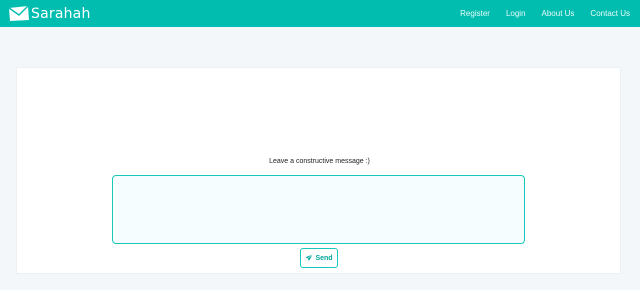  I want to click on send-button-label: Send, so click(324, 258).